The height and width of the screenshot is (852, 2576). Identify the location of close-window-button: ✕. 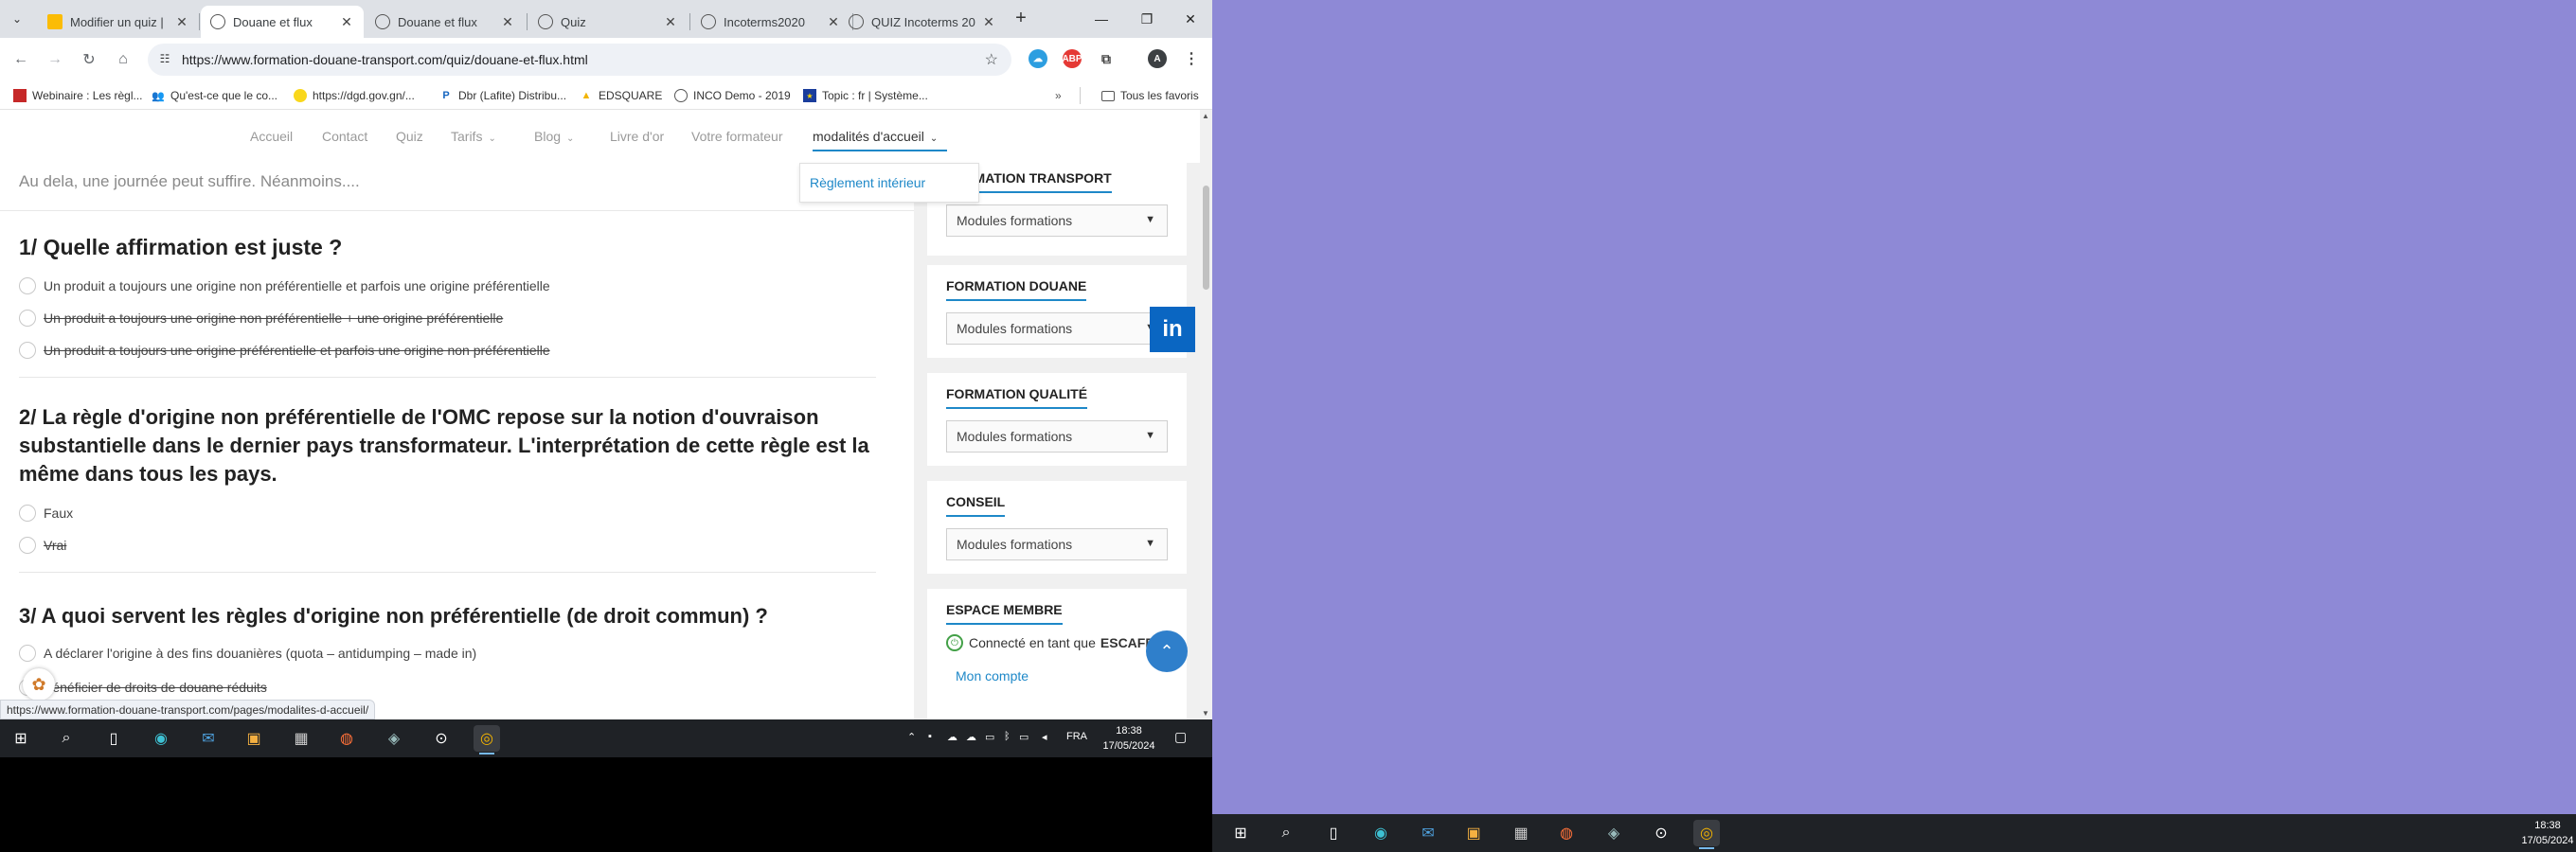
(1190, 19).